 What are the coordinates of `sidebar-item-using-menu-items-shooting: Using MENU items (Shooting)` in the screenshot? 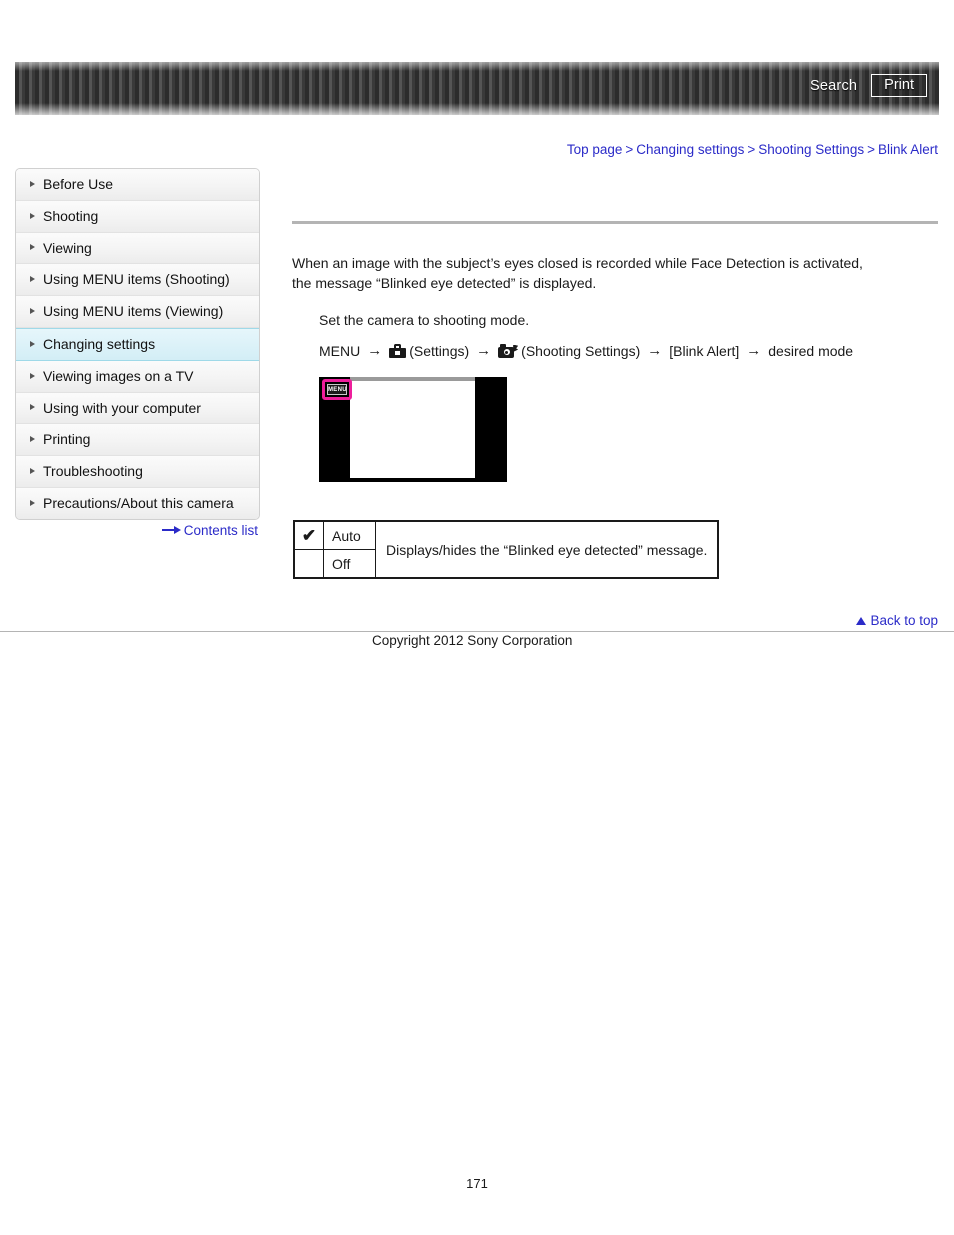 It's located at (137, 280).